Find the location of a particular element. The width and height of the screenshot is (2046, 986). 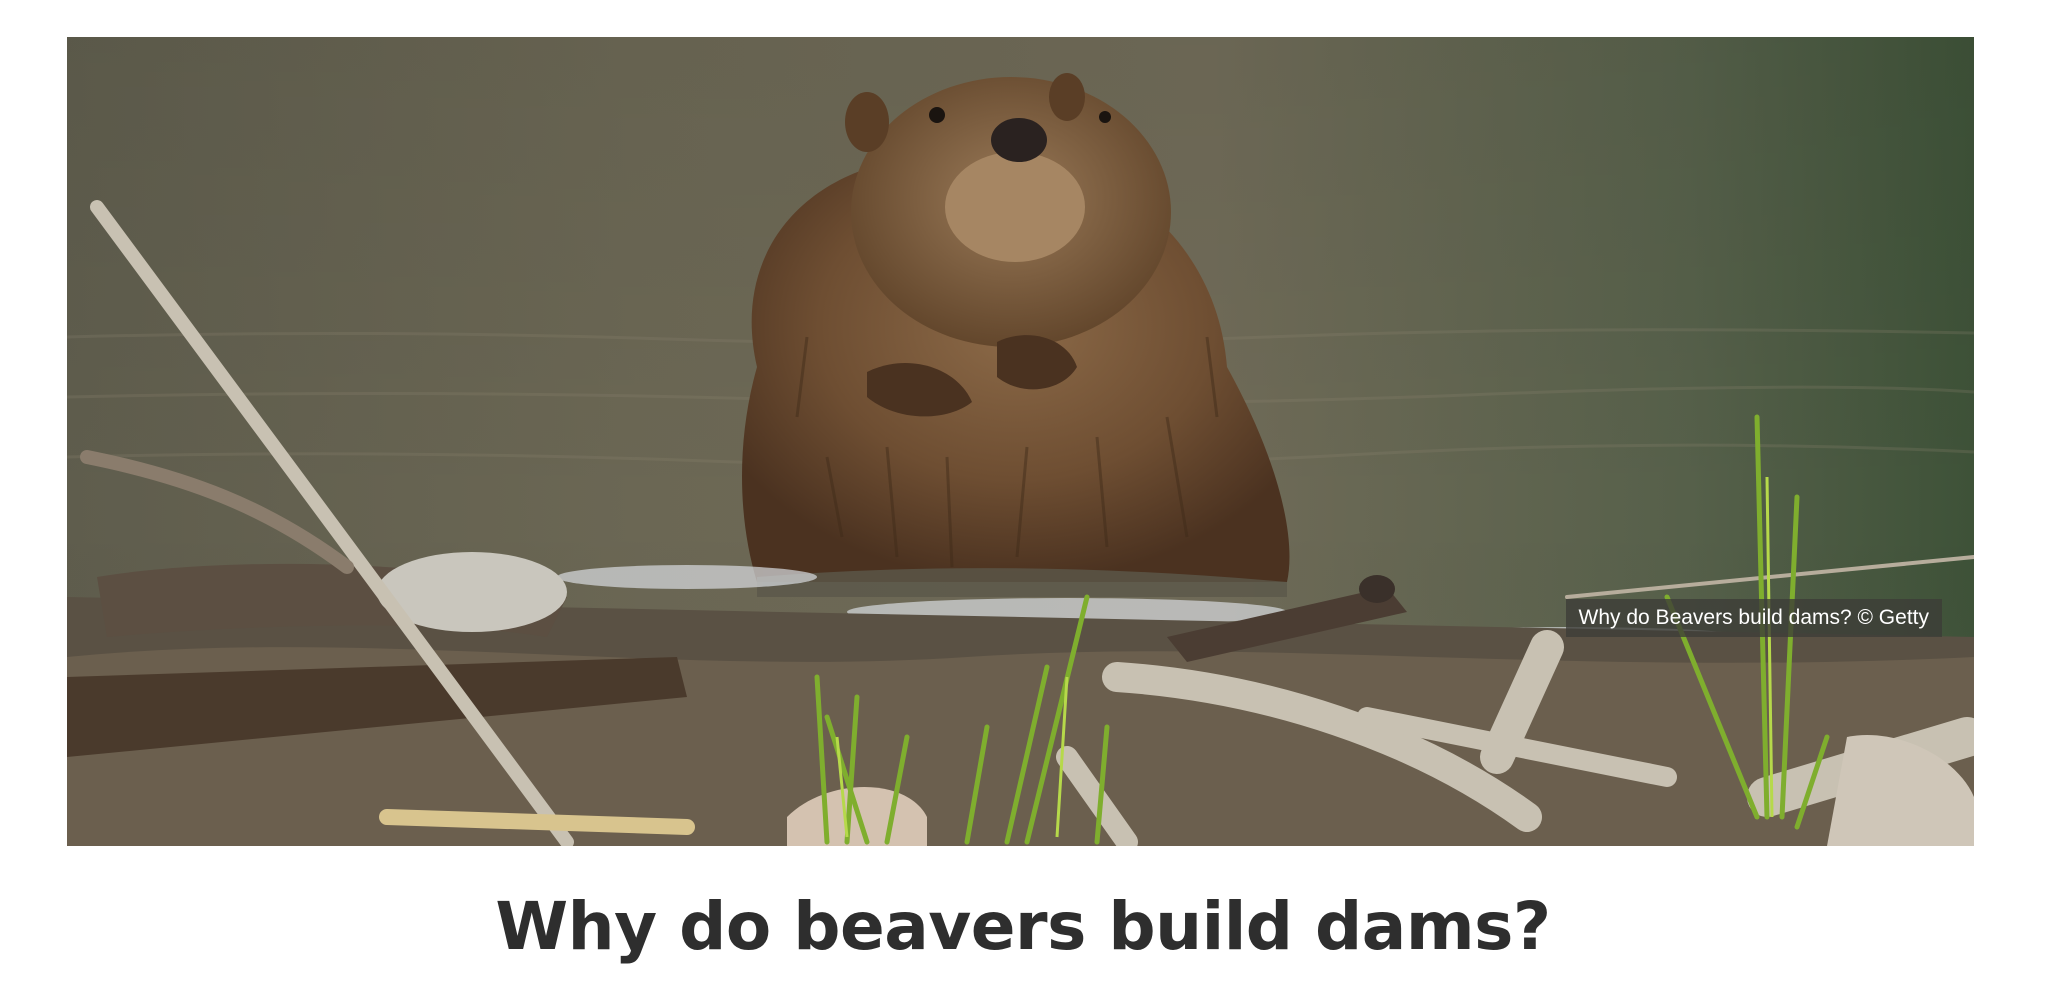

image-caption: Why do Beavers build dams? © Getty is located at coordinates (1753, 618).